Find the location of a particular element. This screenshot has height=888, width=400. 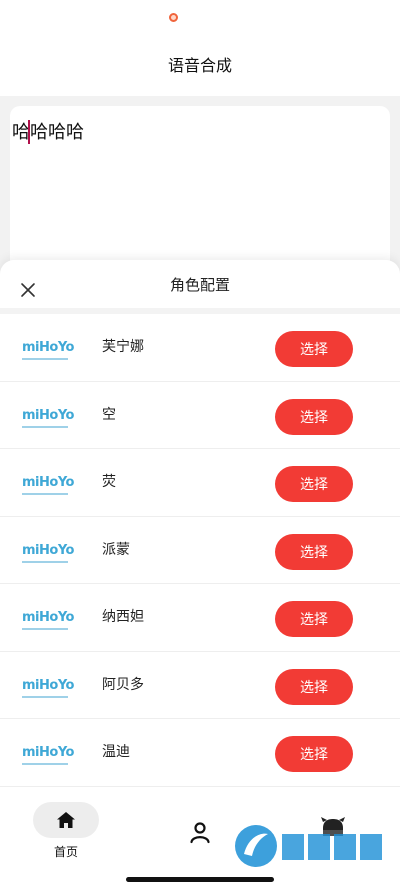

character-name: 纳西妲 is located at coordinates (123, 617).